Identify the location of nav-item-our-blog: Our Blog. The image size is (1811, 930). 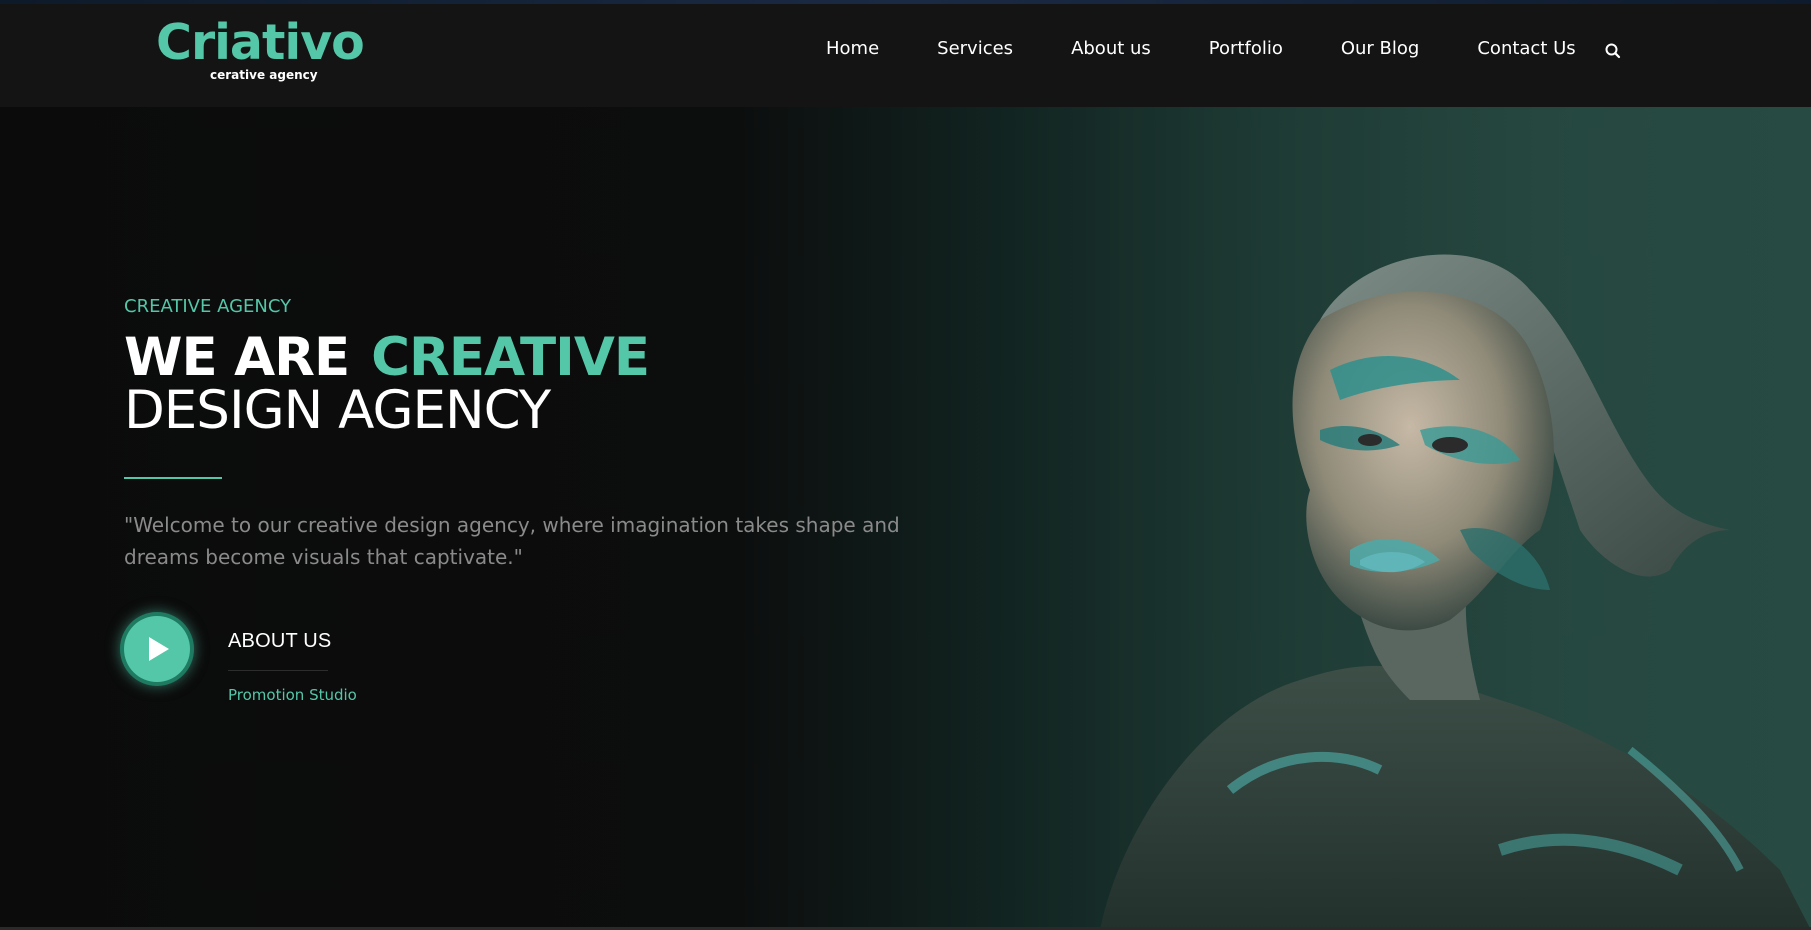
(1380, 49).